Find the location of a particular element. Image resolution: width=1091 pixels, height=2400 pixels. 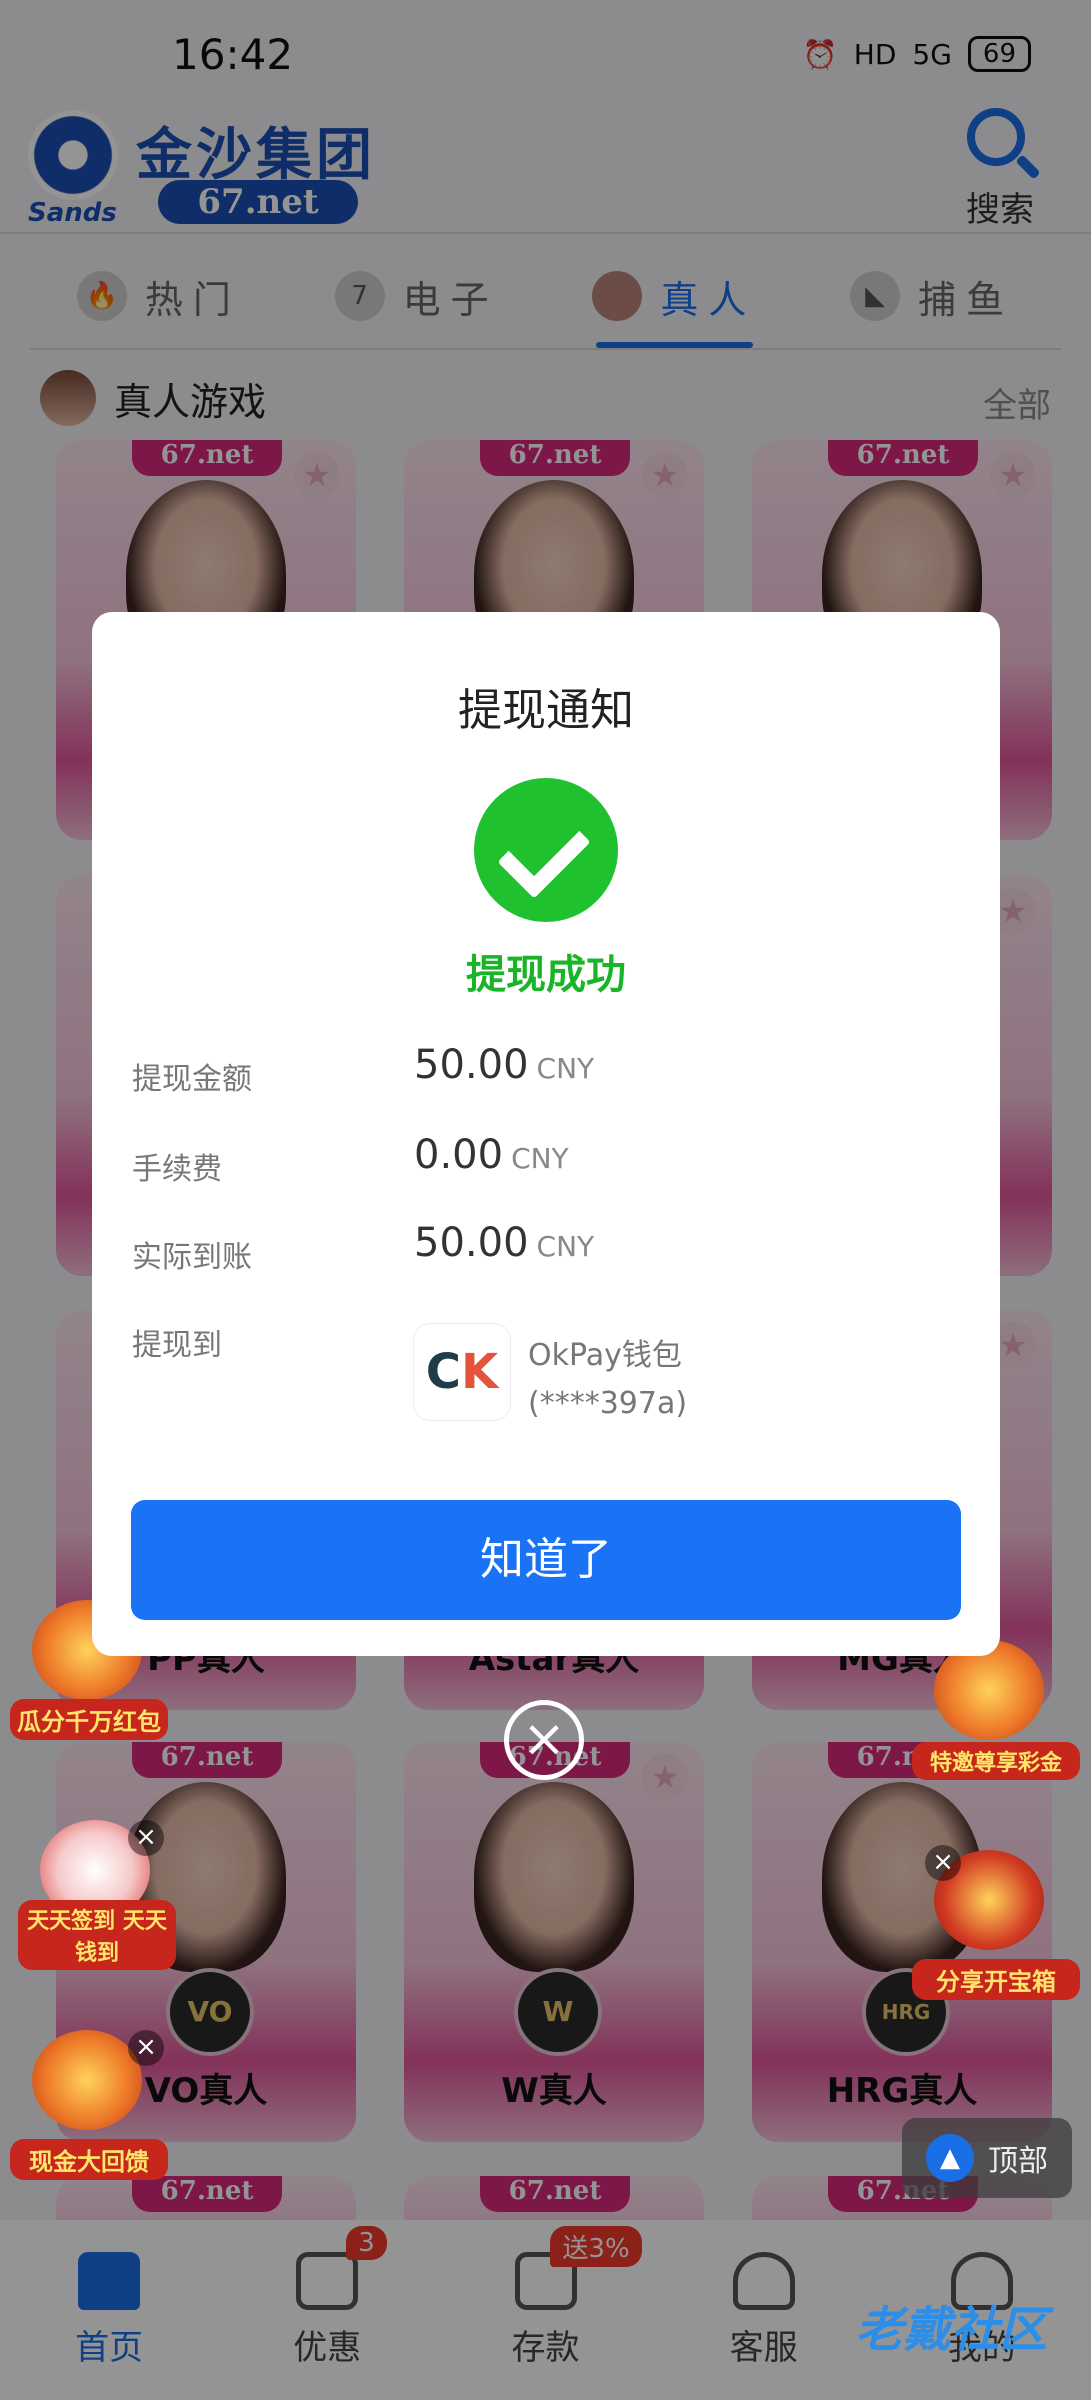

promo-label: 特邀尊享彩金 is located at coordinates (996, 1761).